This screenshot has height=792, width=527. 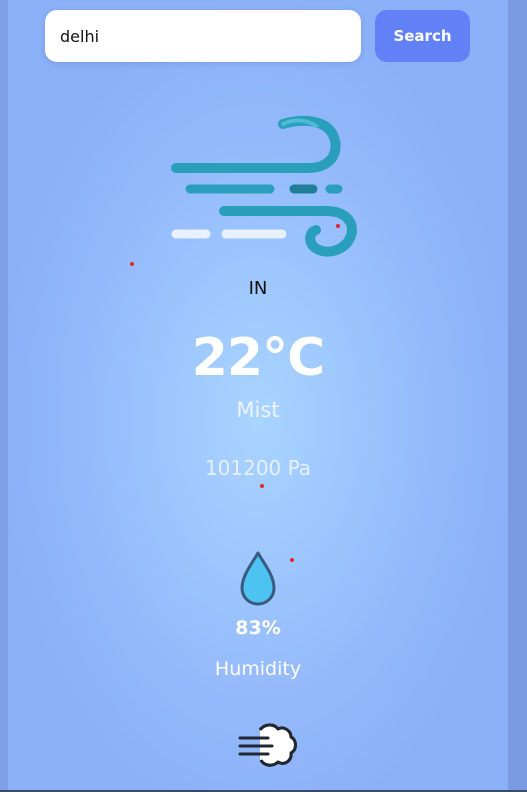 What do you see at coordinates (264, 186) in the screenshot?
I see `wind-icon` at bounding box center [264, 186].